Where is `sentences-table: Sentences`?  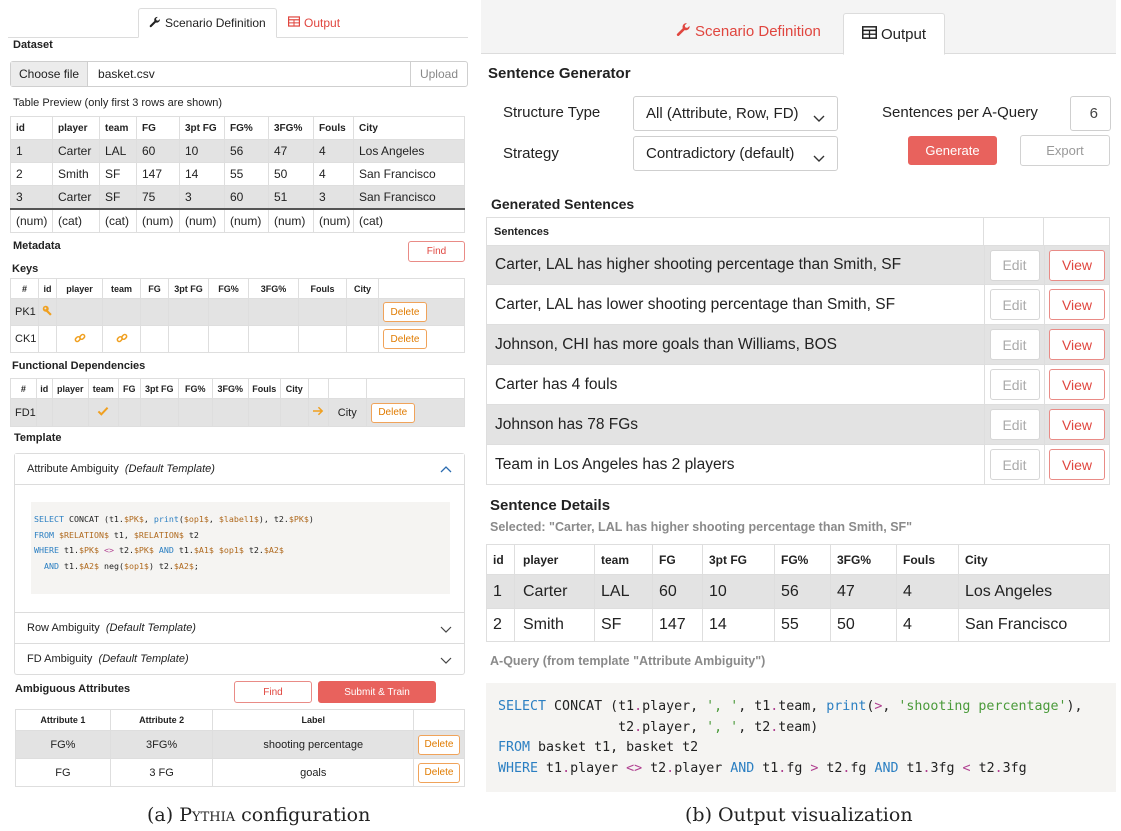 sentences-table: Sentences is located at coordinates (798, 231).